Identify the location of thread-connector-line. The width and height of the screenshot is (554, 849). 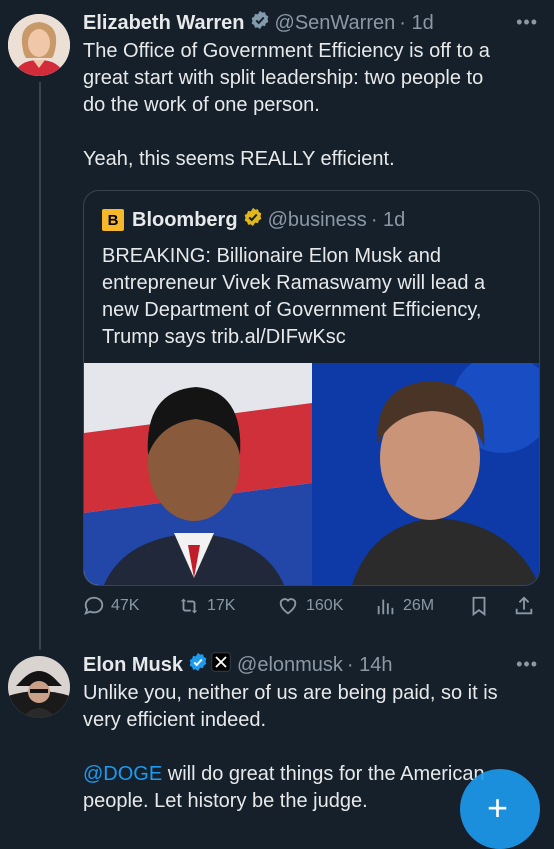
(40, 366).